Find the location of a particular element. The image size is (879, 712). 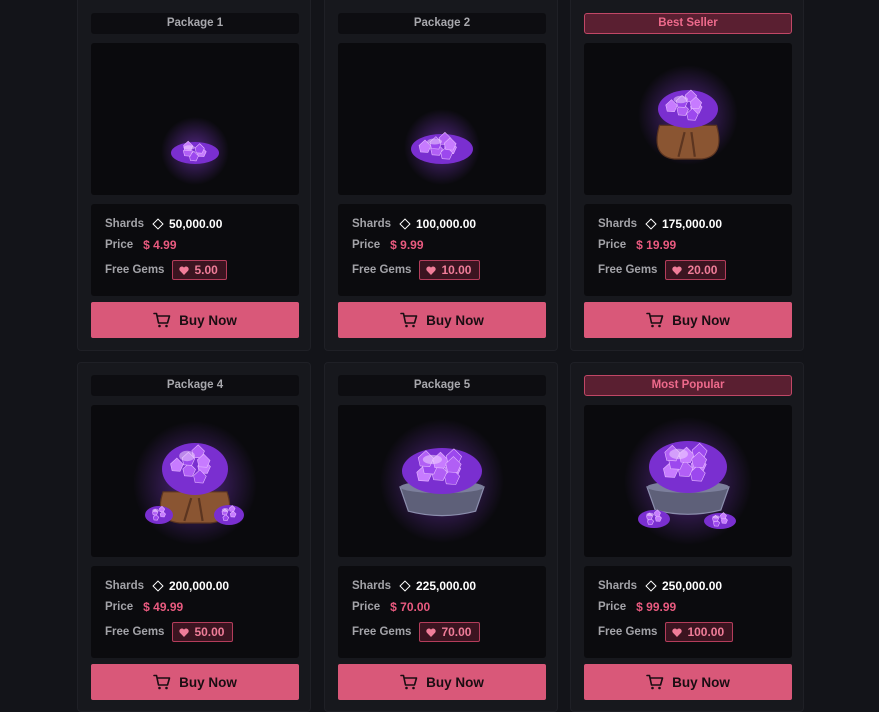

price-value: $ 4.99 is located at coordinates (160, 245).